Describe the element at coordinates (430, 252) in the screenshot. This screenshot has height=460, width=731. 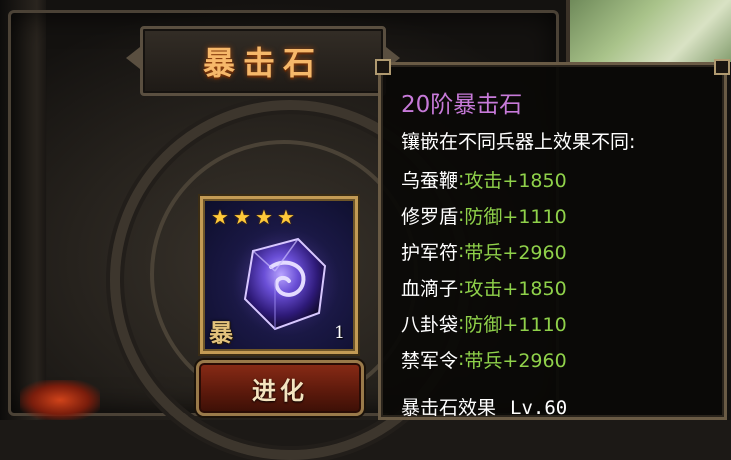
I see `stat-weapon-name: 护军符` at that location.